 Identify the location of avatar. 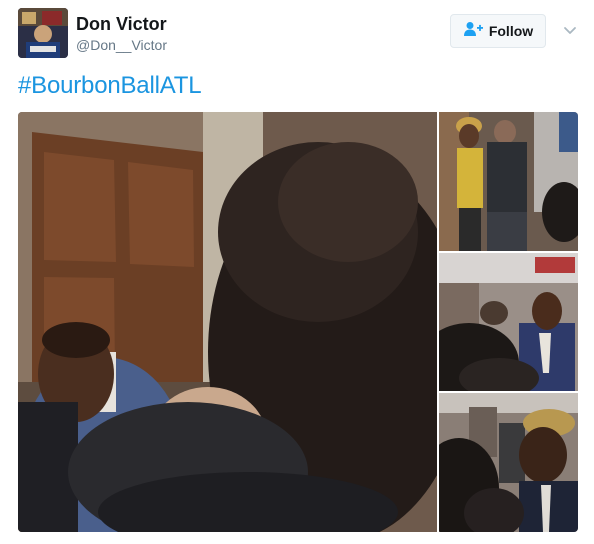
(43, 33).